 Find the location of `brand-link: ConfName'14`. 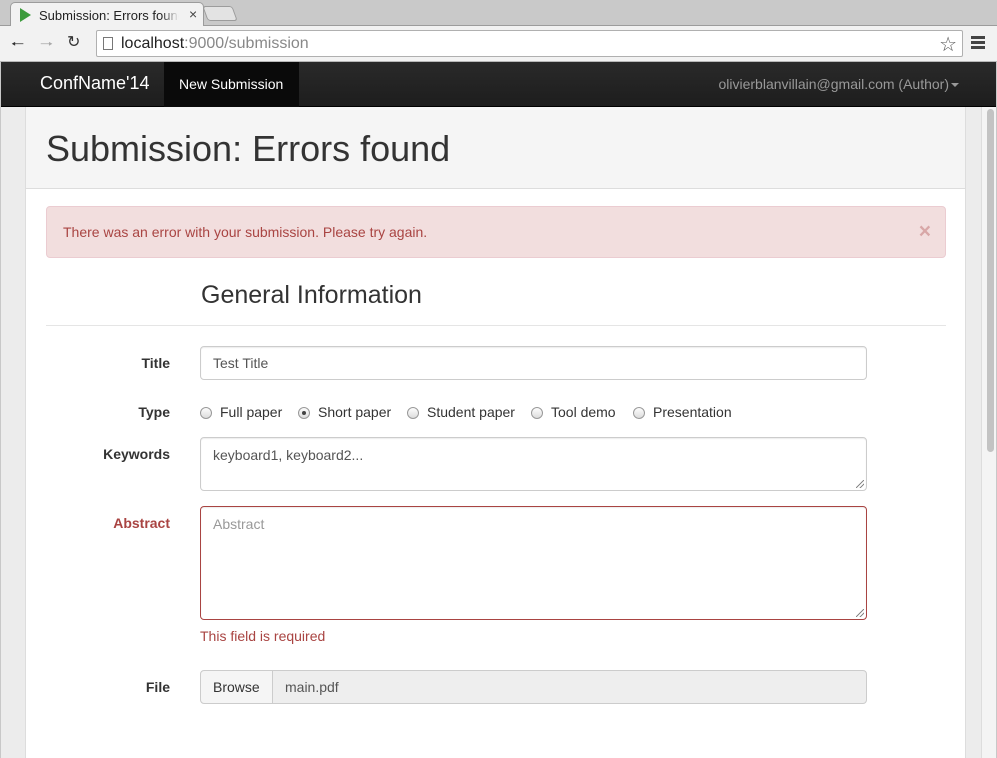

brand-link: ConfName'14 is located at coordinates (95, 83).